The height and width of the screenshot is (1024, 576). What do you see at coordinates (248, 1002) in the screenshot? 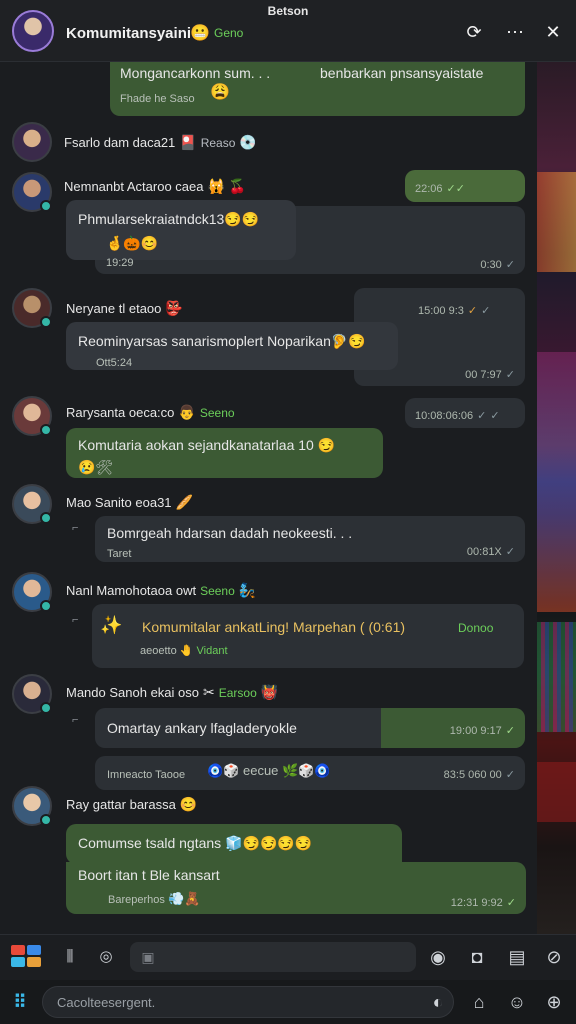
I see `message-input` at bounding box center [248, 1002].